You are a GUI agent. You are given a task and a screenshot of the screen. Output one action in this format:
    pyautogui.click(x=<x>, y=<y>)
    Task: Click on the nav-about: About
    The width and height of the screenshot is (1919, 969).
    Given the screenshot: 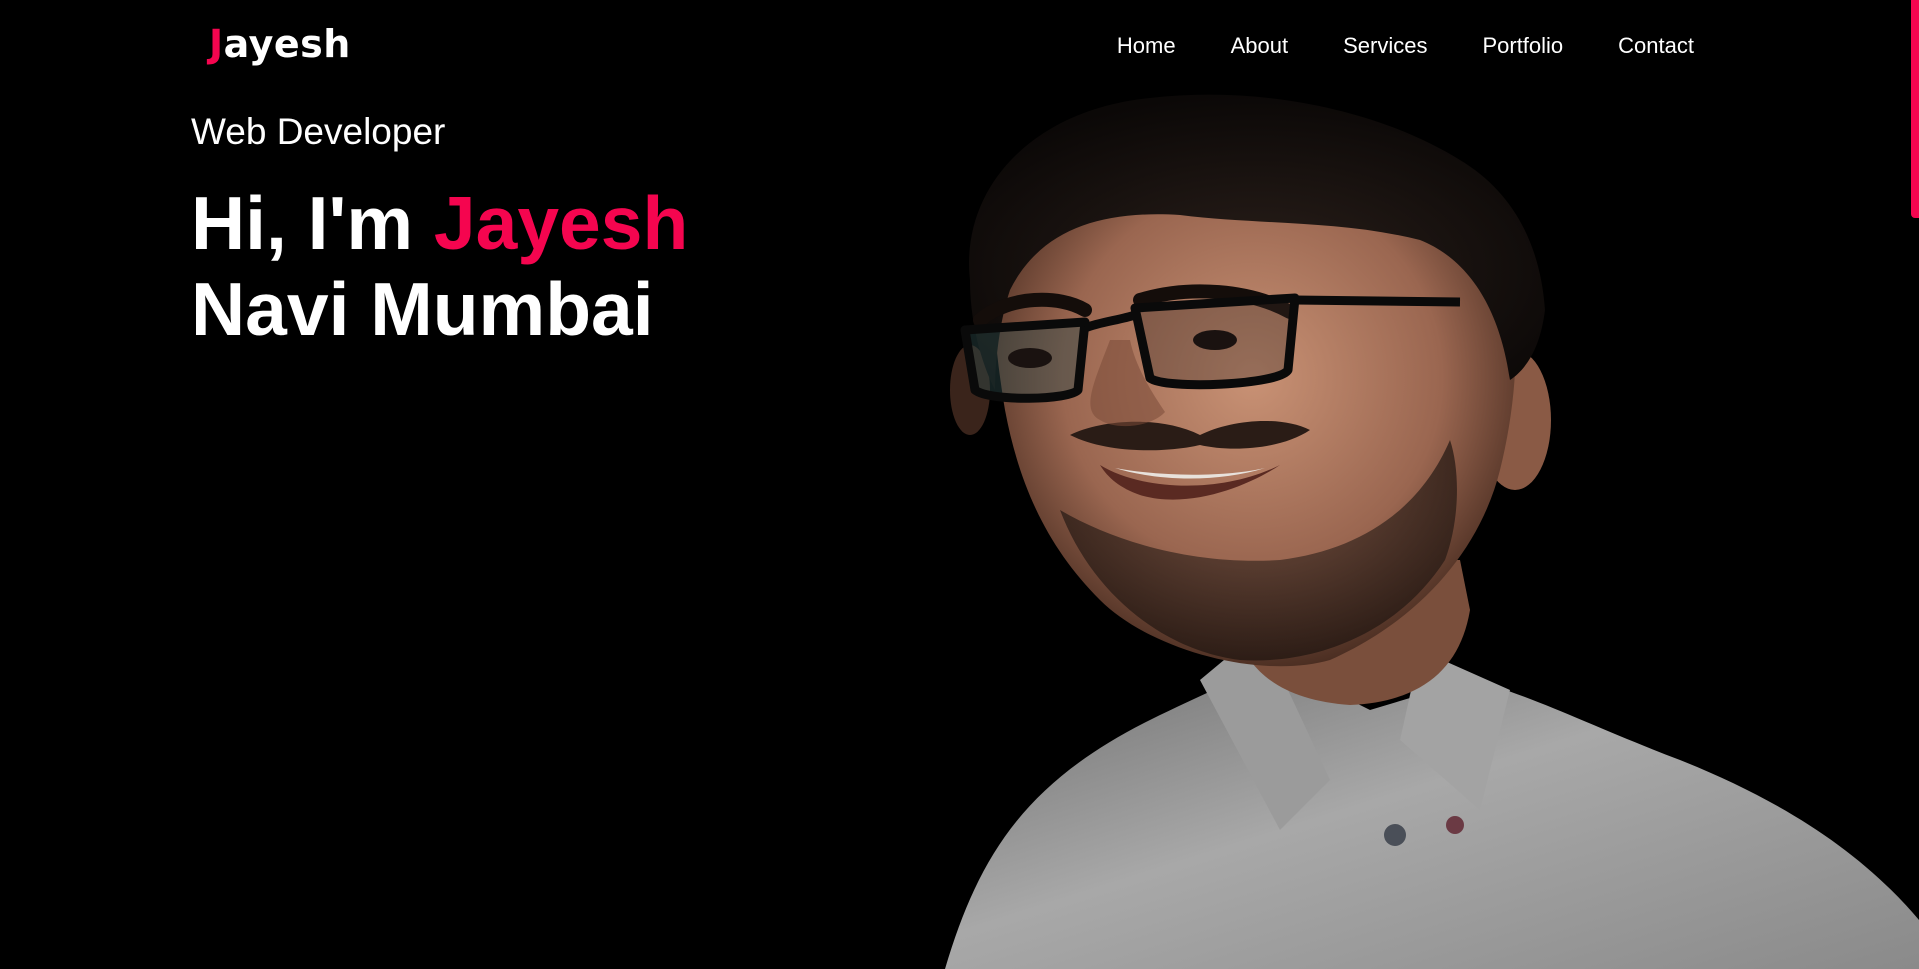 What is the action you would take?
    pyautogui.click(x=1260, y=46)
    